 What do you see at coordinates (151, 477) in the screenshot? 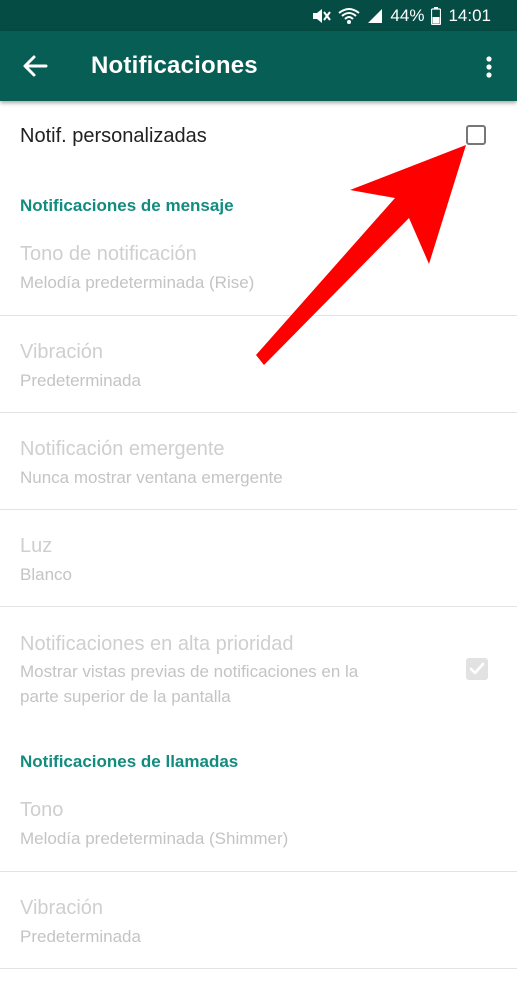
I see `popup-notification-subtitle: Nunca mostrar ventana emergente` at bounding box center [151, 477].